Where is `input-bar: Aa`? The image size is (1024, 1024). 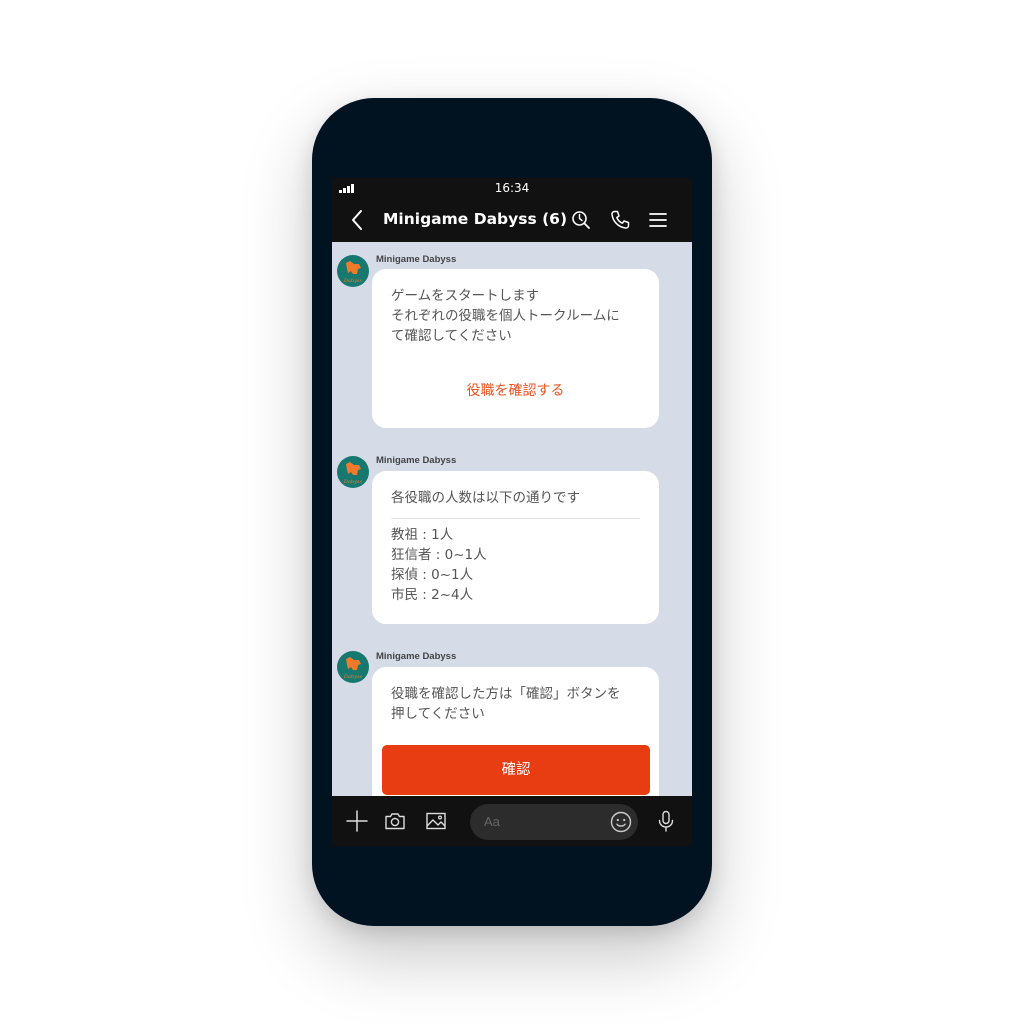
input-bar: Aa is located at coordinates (512, 821).